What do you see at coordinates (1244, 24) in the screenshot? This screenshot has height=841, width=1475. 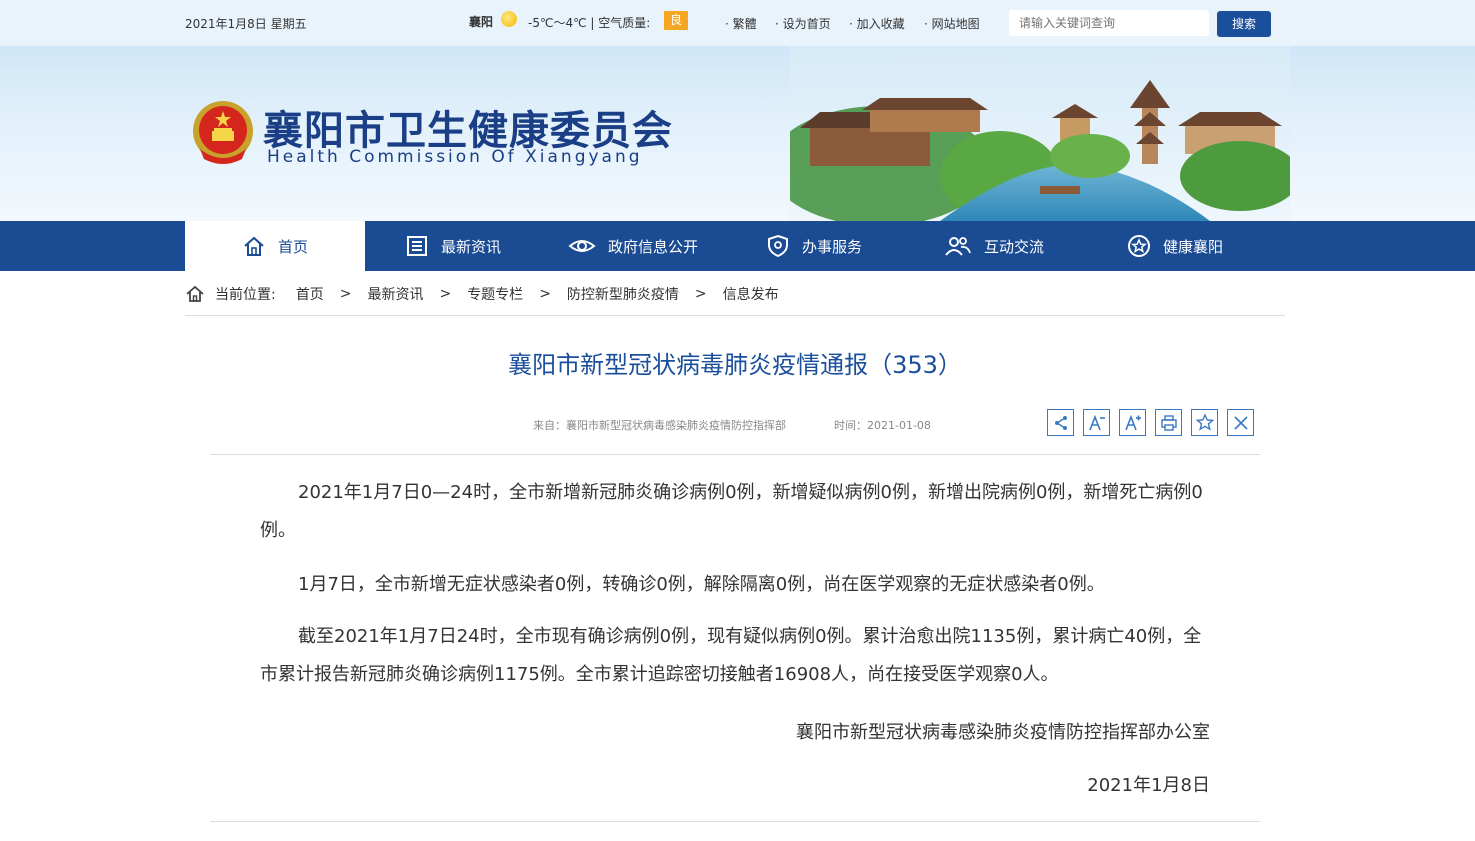 I see `search-button: 搜索` at bounding box center [1244, 24].